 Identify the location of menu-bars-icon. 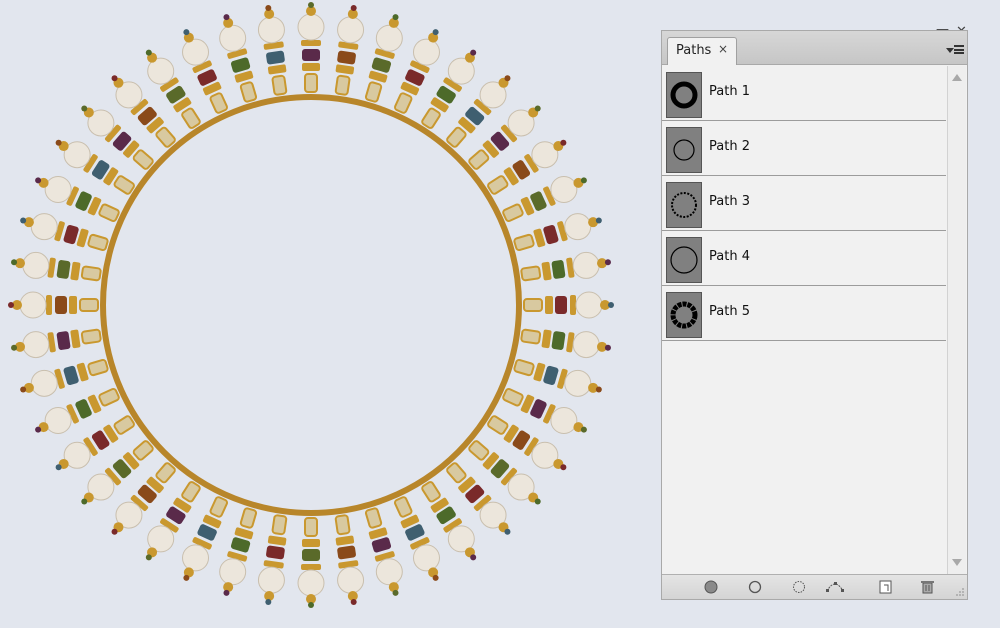
(959, 49).